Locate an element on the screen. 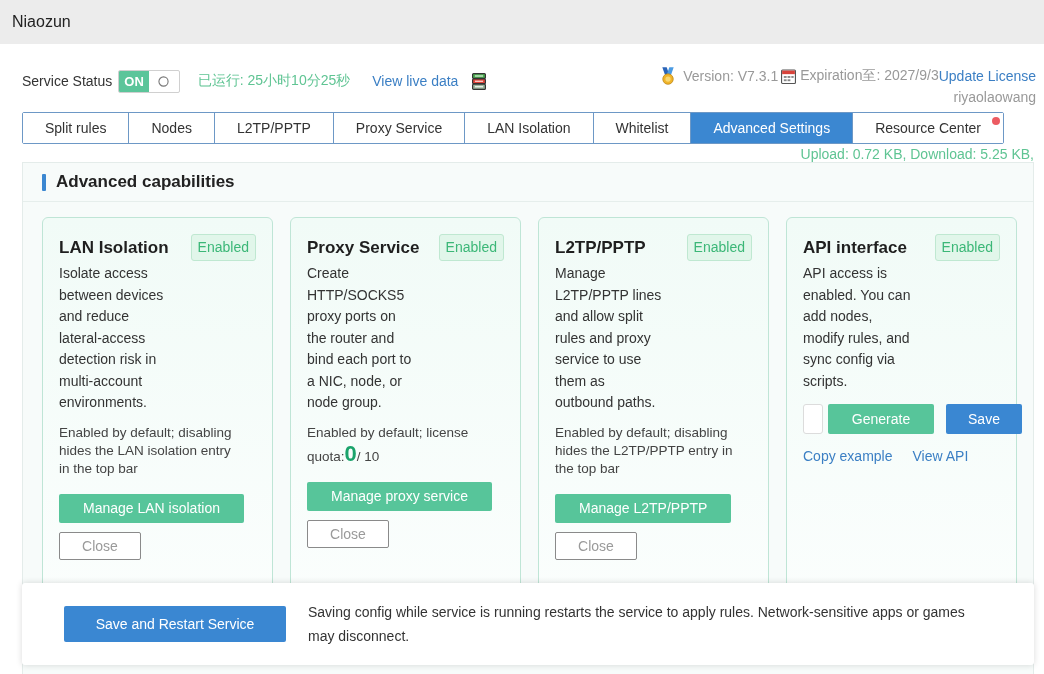 Image resolution: width=1044 pixels, height=674 pixels. view-live-data-link: View live data is located at coordinates (415, 81).